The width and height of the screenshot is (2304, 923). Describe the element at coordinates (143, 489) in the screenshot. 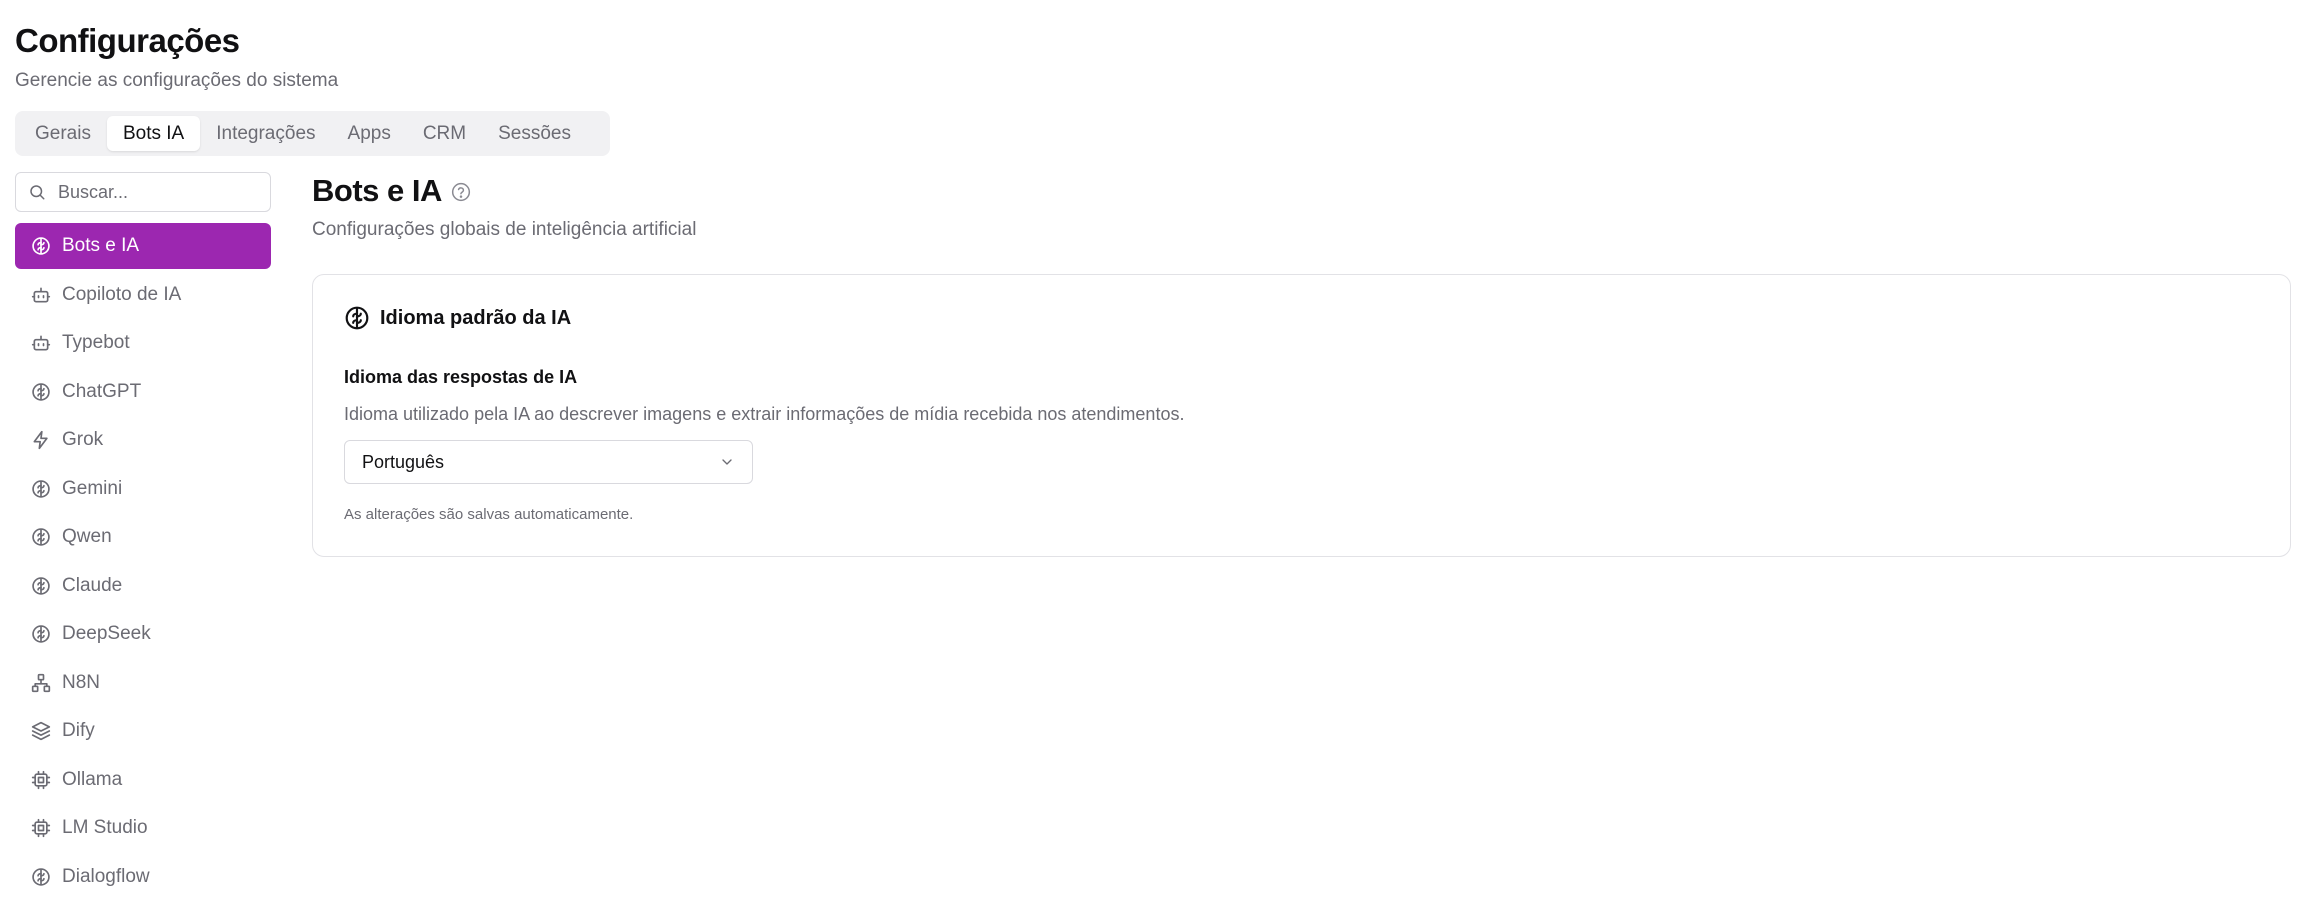

I see `sidebar-item-gemini: Gemini` at that location.